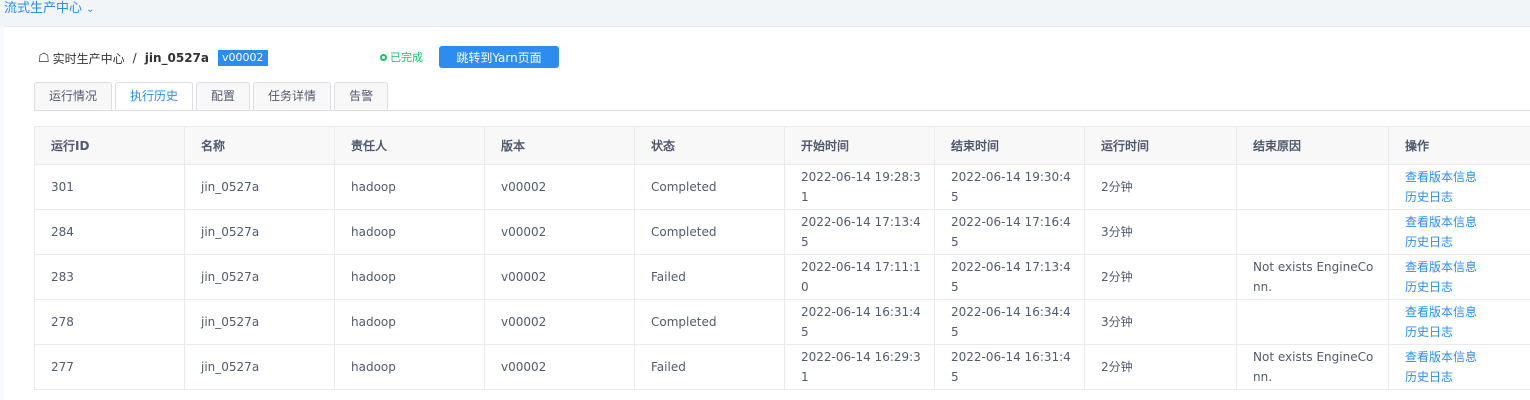 The width and height of the screenshot is (1530, 400). What do you see at coordinates (43, 8) in the screenshot?
I see `center-title: 流式生产中心` at bounding box center [43, 8].